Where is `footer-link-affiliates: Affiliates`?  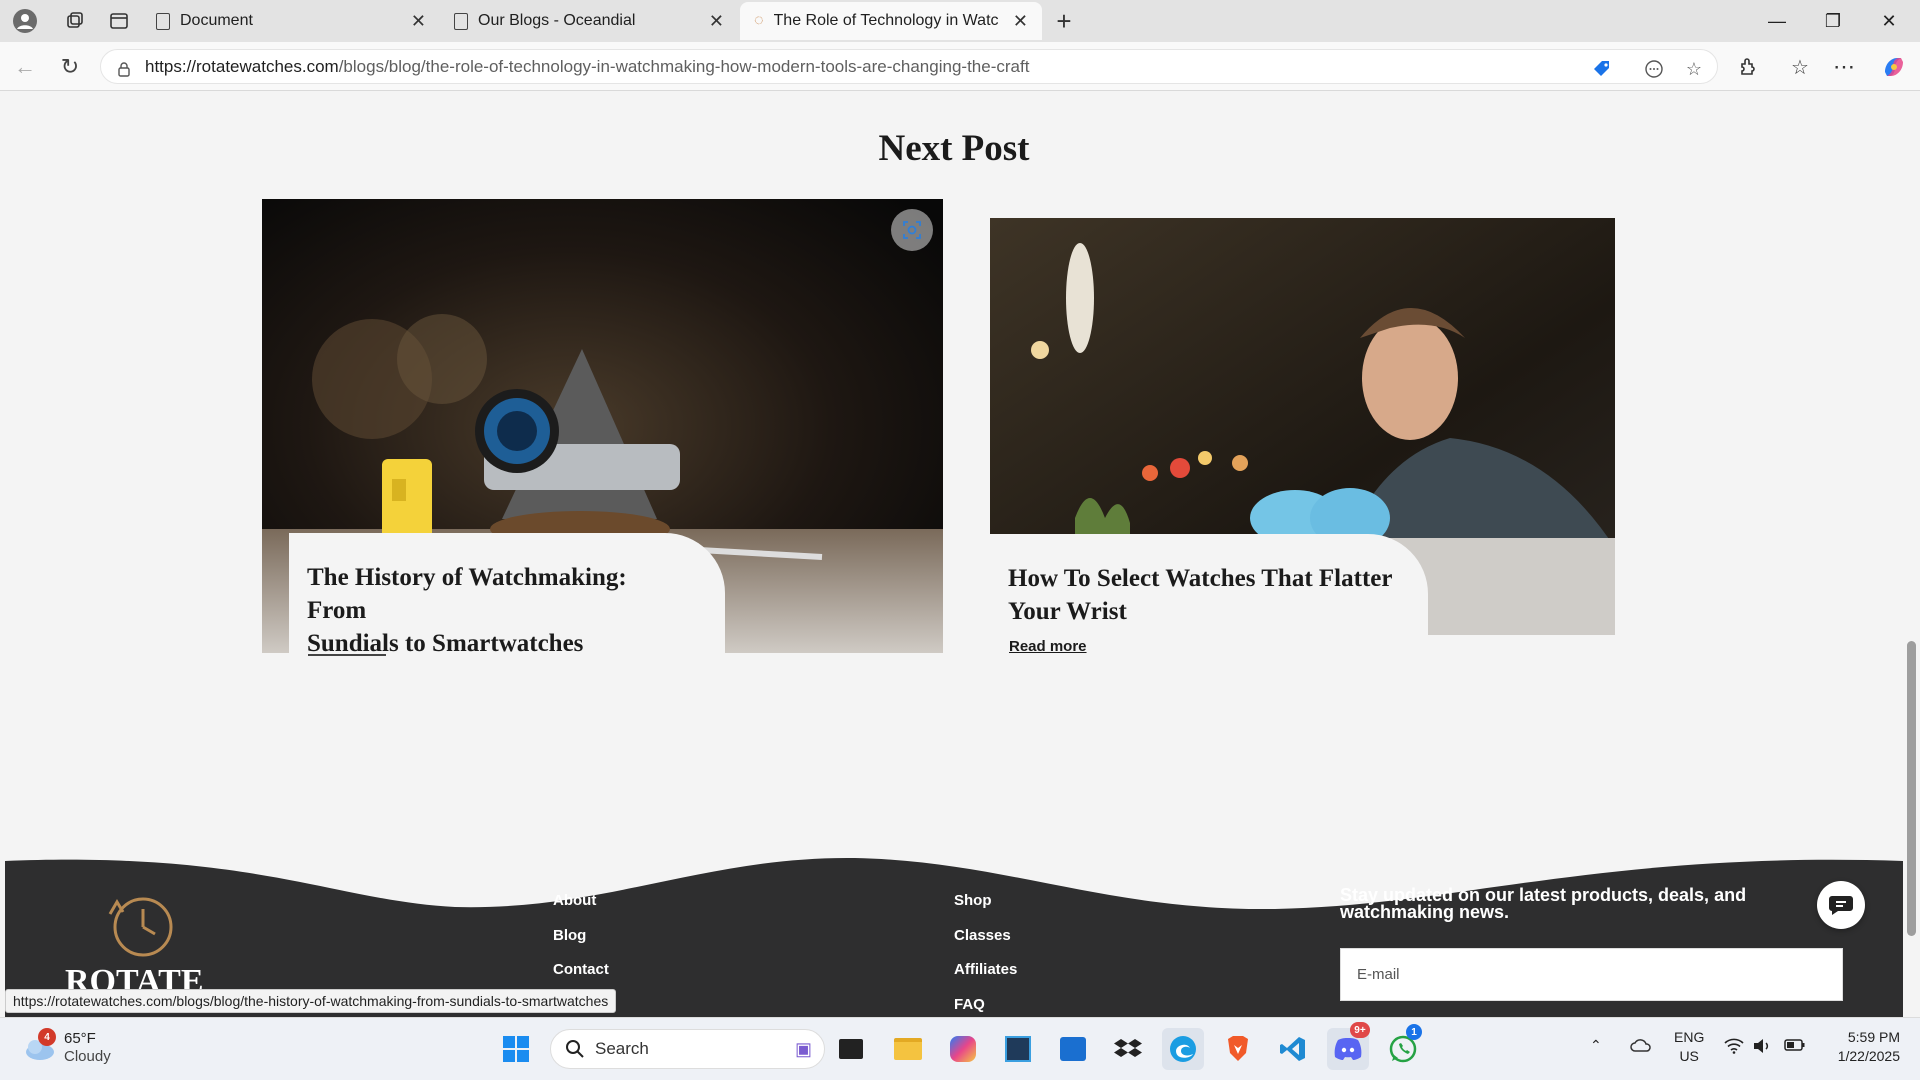
footer-link-affiliates: Affiliates is located at coordinates (985, 969).